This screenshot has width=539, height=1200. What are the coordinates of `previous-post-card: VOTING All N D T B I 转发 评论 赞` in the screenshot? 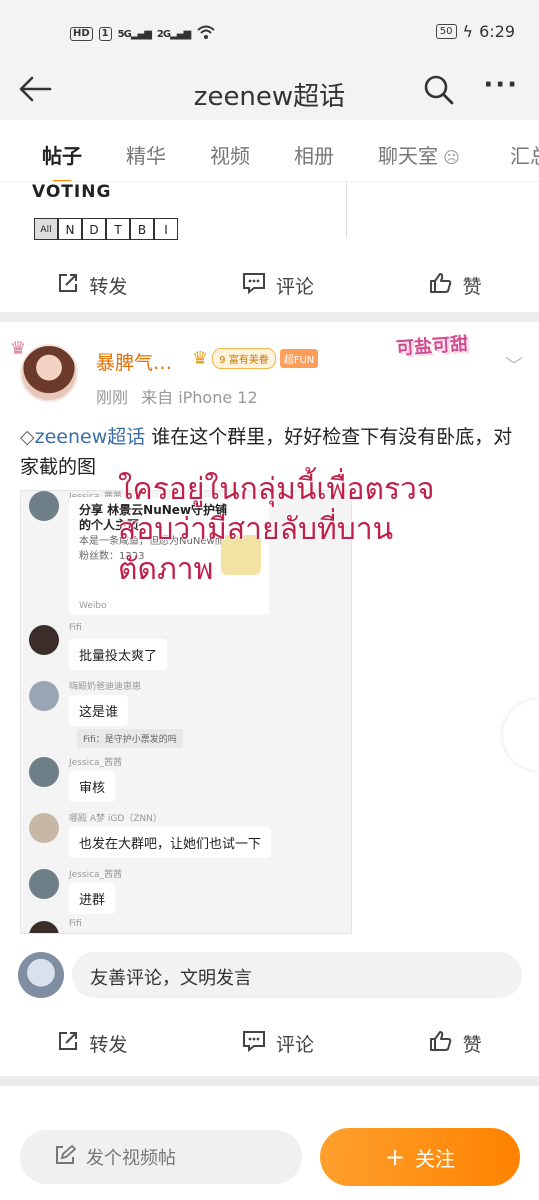 It's located at (269, 247).